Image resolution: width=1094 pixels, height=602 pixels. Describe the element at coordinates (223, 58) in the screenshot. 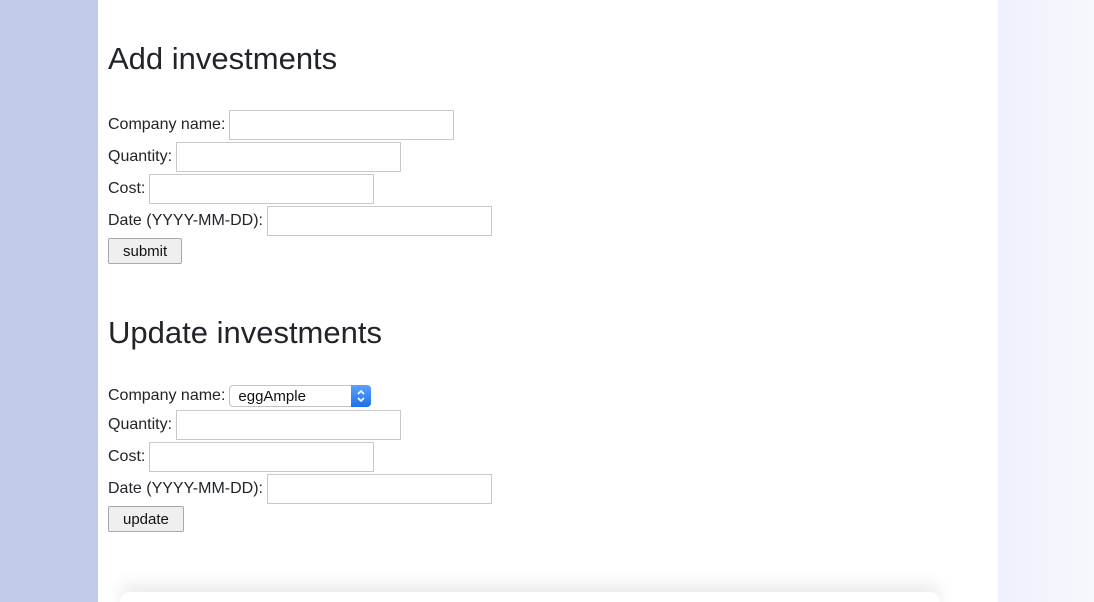

I see `add-investments-title: Add investments` at that location.